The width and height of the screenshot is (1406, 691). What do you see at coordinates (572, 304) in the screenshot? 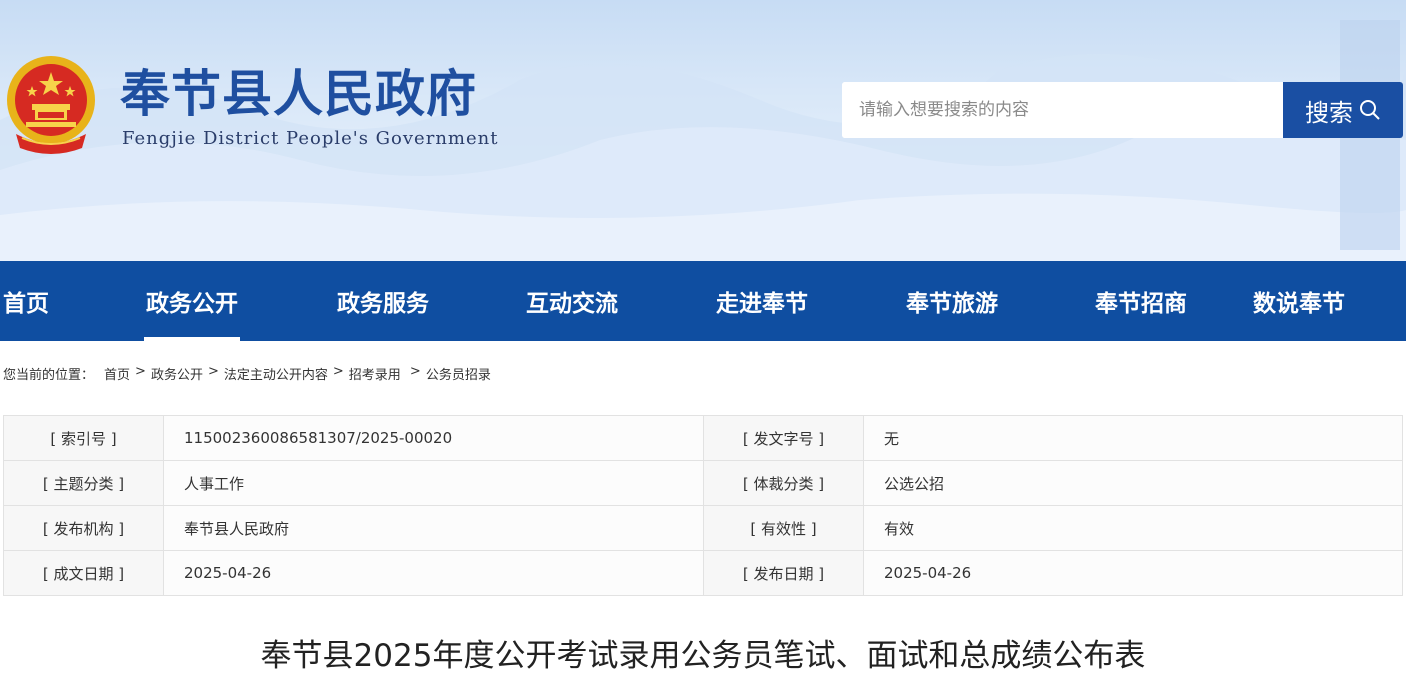
I see `nav-item-label: 互动交流` at bounding box center [572, 304].